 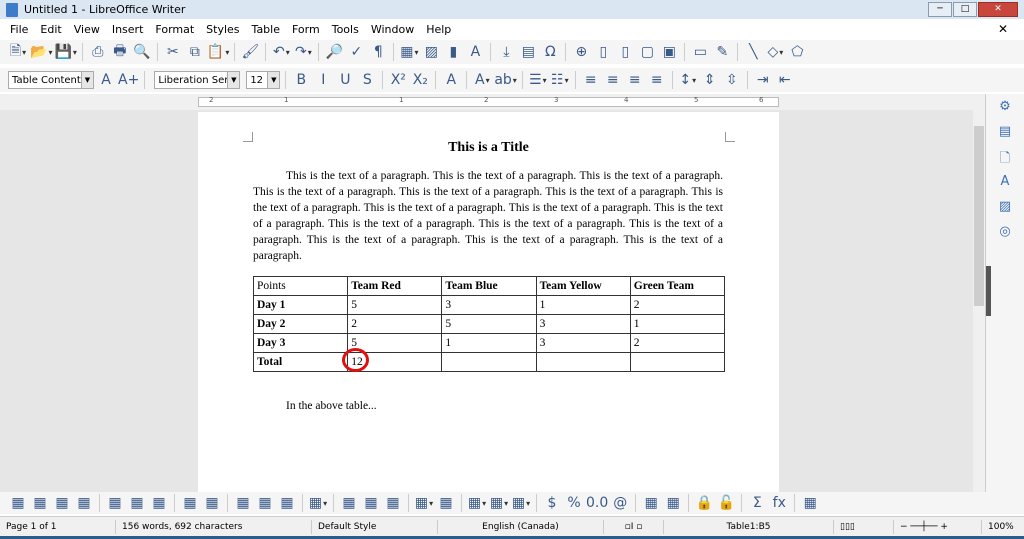 What do you see at coordinates (757, 503) in the screenshot?
I see `sum-icon: Σ` at bounding box center [757, 503].